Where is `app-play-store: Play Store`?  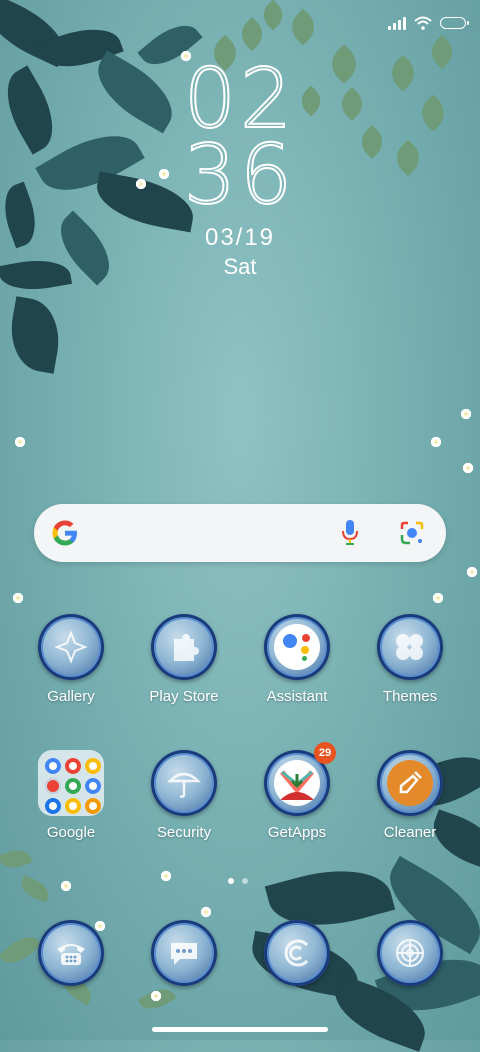 app-play-store: Play Store is located at coordinates (184, 659).